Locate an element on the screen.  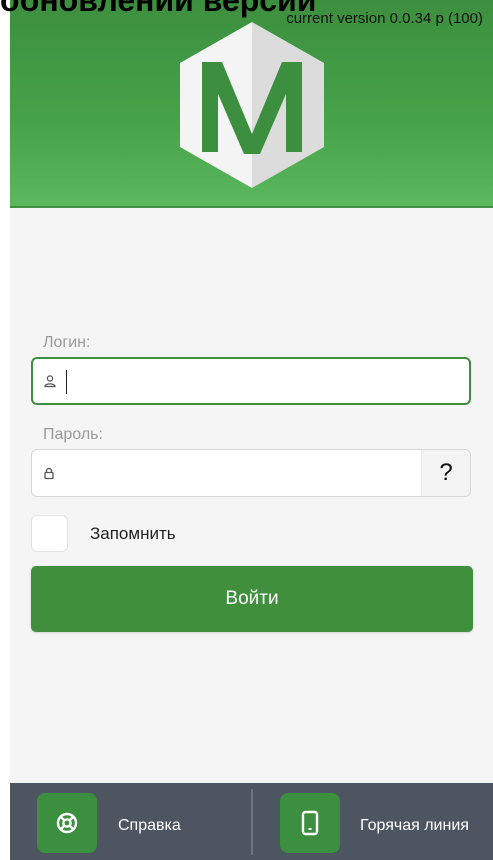
lifebuoy-icon is located at coordinates (67, 823).